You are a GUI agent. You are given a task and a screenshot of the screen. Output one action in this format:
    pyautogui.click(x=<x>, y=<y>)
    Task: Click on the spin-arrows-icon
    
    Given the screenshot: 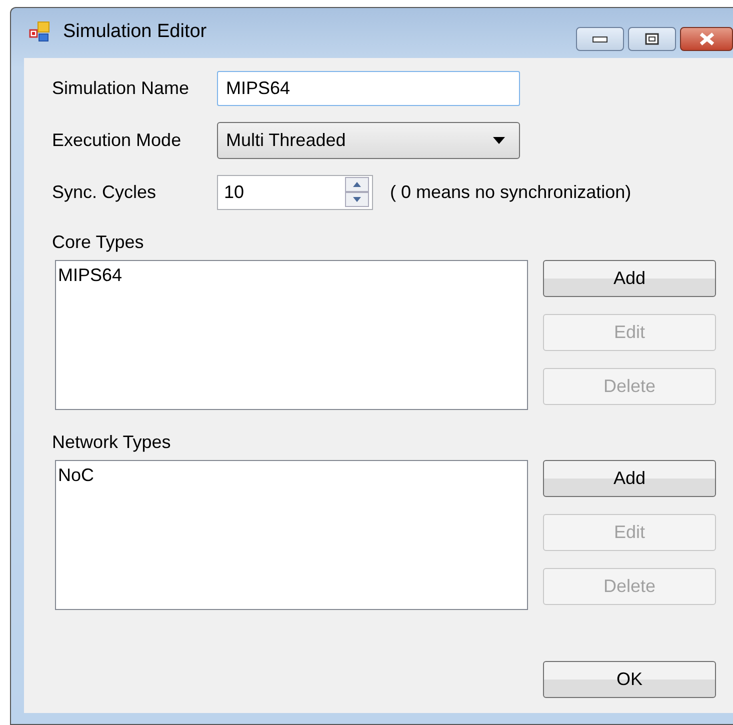 What is the action you would take?
    pyautogui.click(x=357, y=192)
    